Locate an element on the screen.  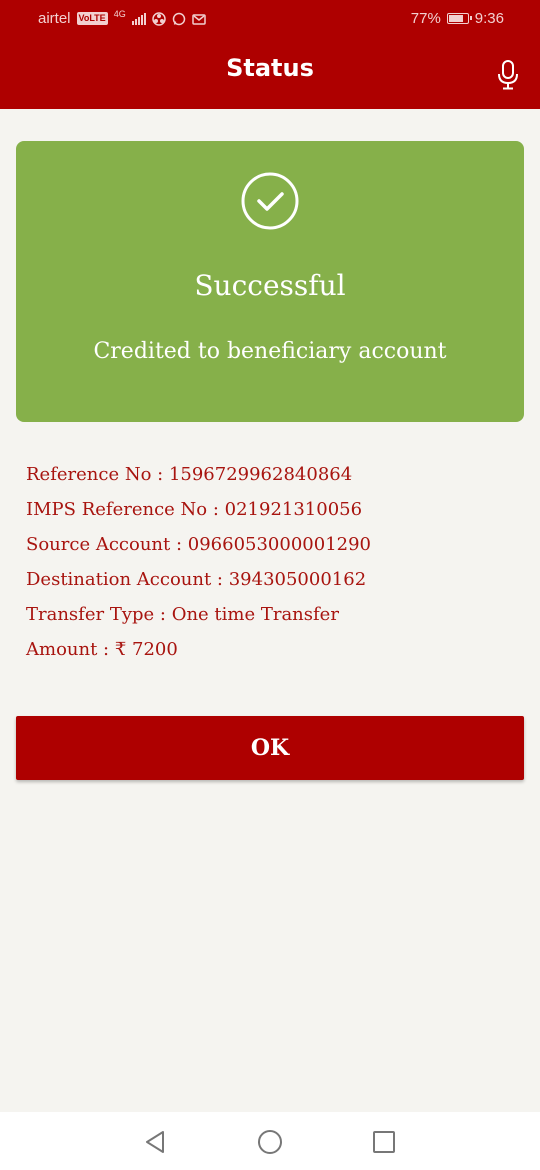
app-header: airtel VoLTE 4G 77% 9:36 Status is located at coordinates (270, 54).